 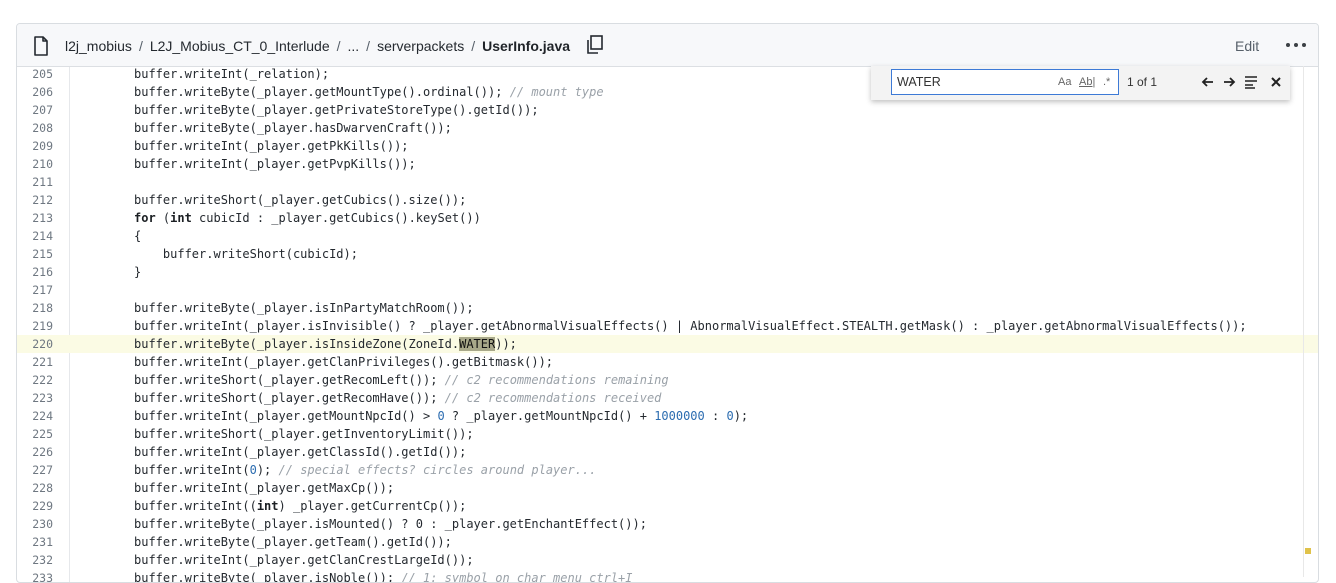 What do you see at coordinates (1251, 82) in the screenshot?
I see `find-in-selection-icon` at bounding box center [1251, 82].